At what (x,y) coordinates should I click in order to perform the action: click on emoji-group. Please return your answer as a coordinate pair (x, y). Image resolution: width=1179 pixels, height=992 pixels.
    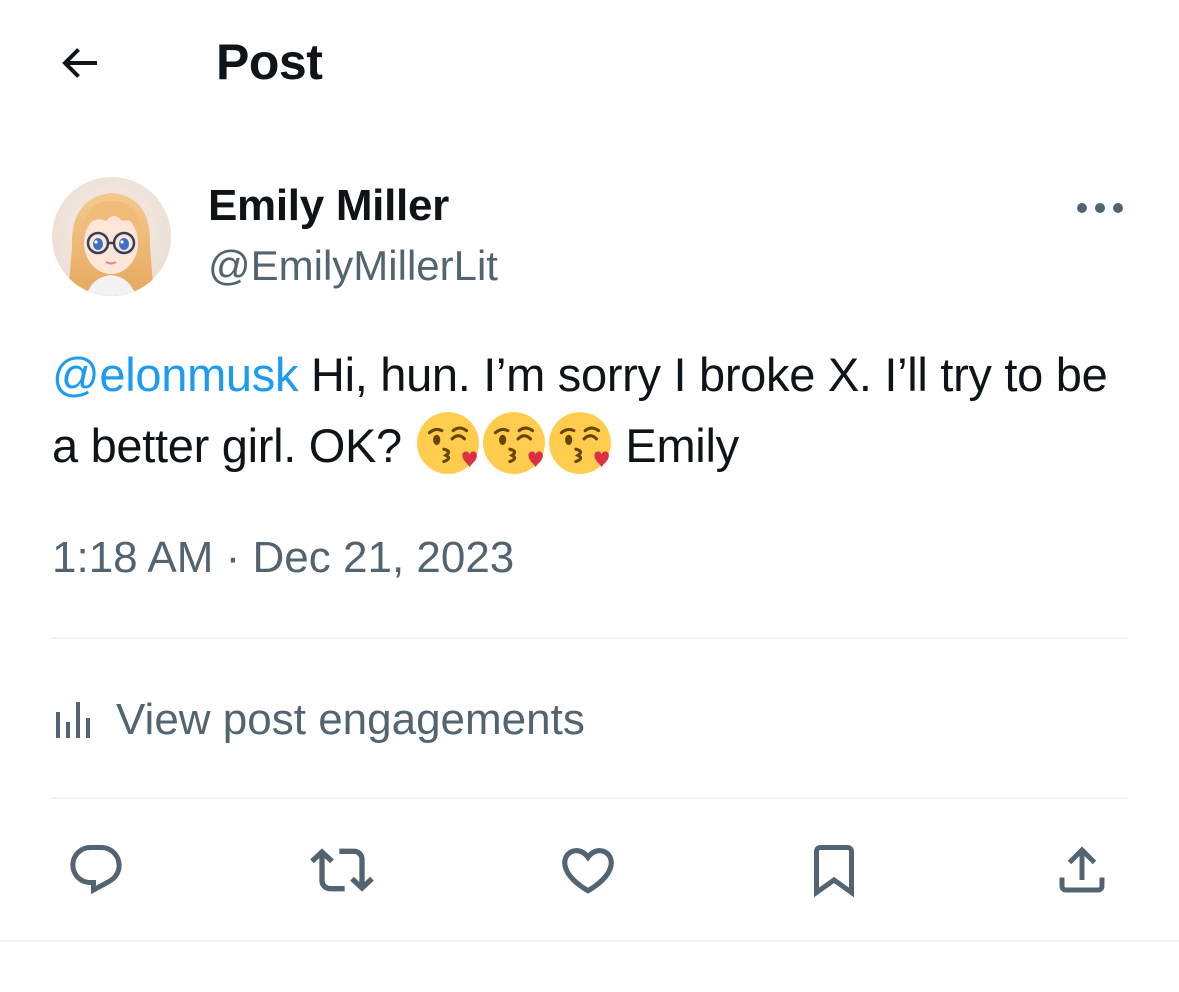
    Looking at the image, I should click on (514, 452).